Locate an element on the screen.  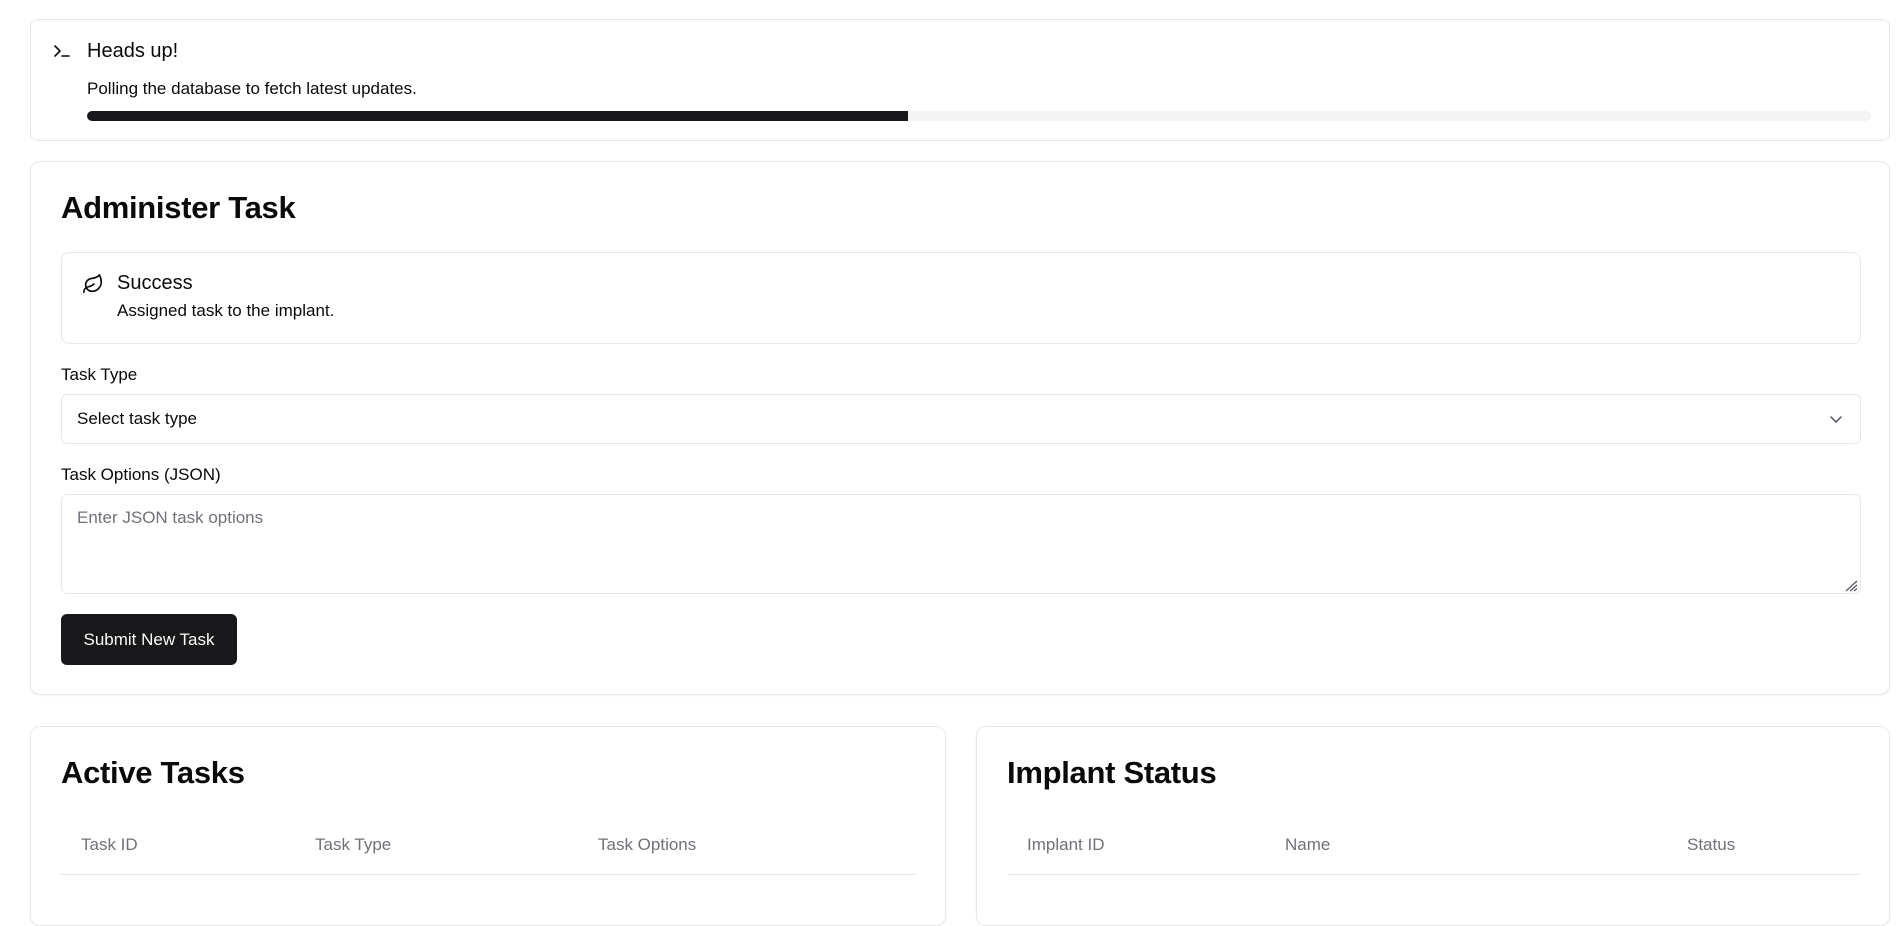
implant-status-table-header: Implant ID Name Status is located at coordinates (1433, 845).